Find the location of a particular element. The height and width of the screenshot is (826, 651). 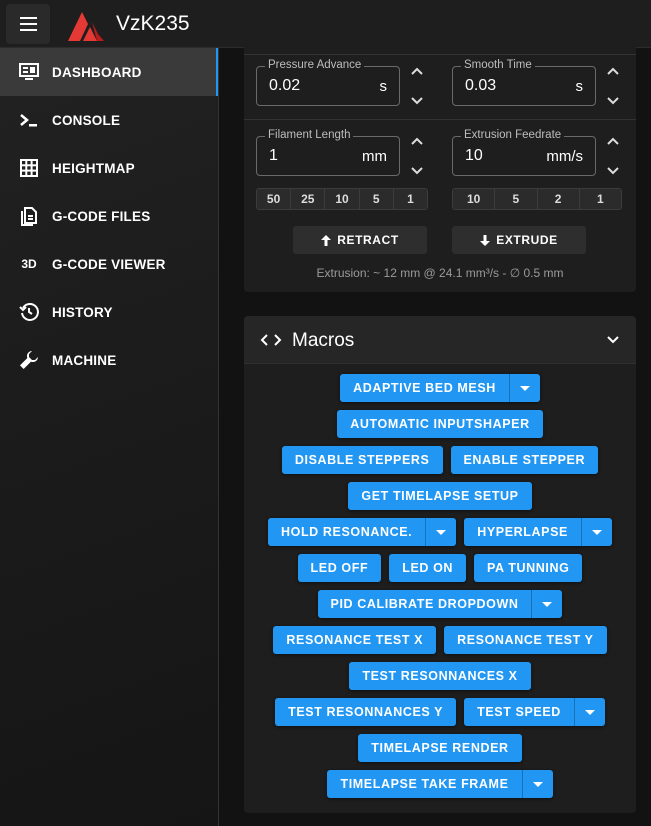

pressure-advance-field: Pressure Advance 0.02 s is located at coordinates (328, 82).